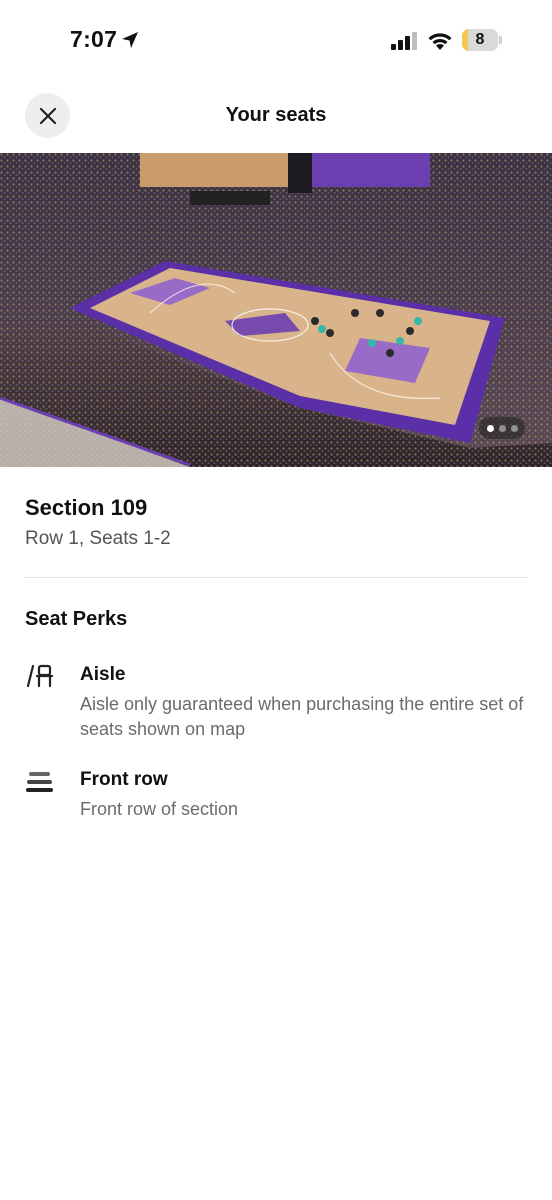 This screenshot has width=552, height=1200. Describe the element at coordinates (124, 779) in the screenshot. I see `perk-title: Front row` at that location.